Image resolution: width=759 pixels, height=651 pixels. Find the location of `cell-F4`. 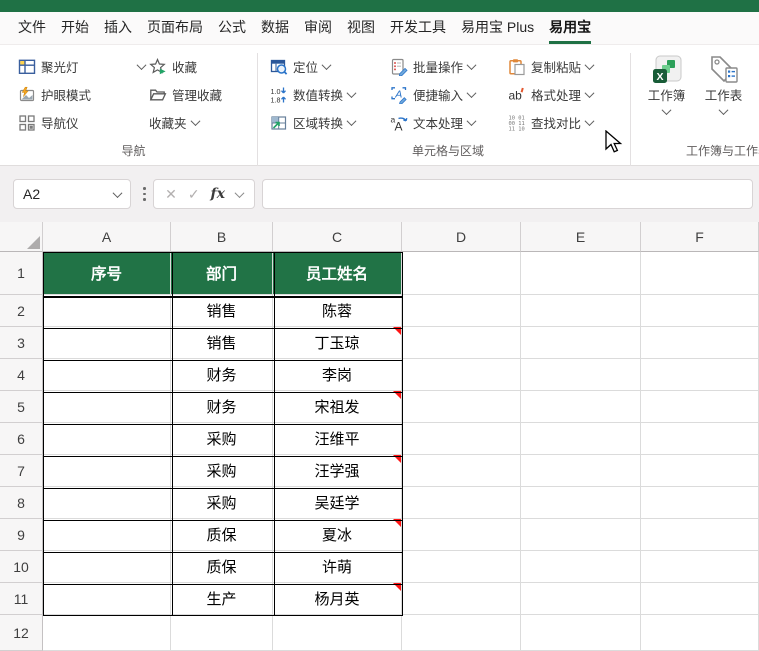

cell-F4 is located at coordinates (700, 375).